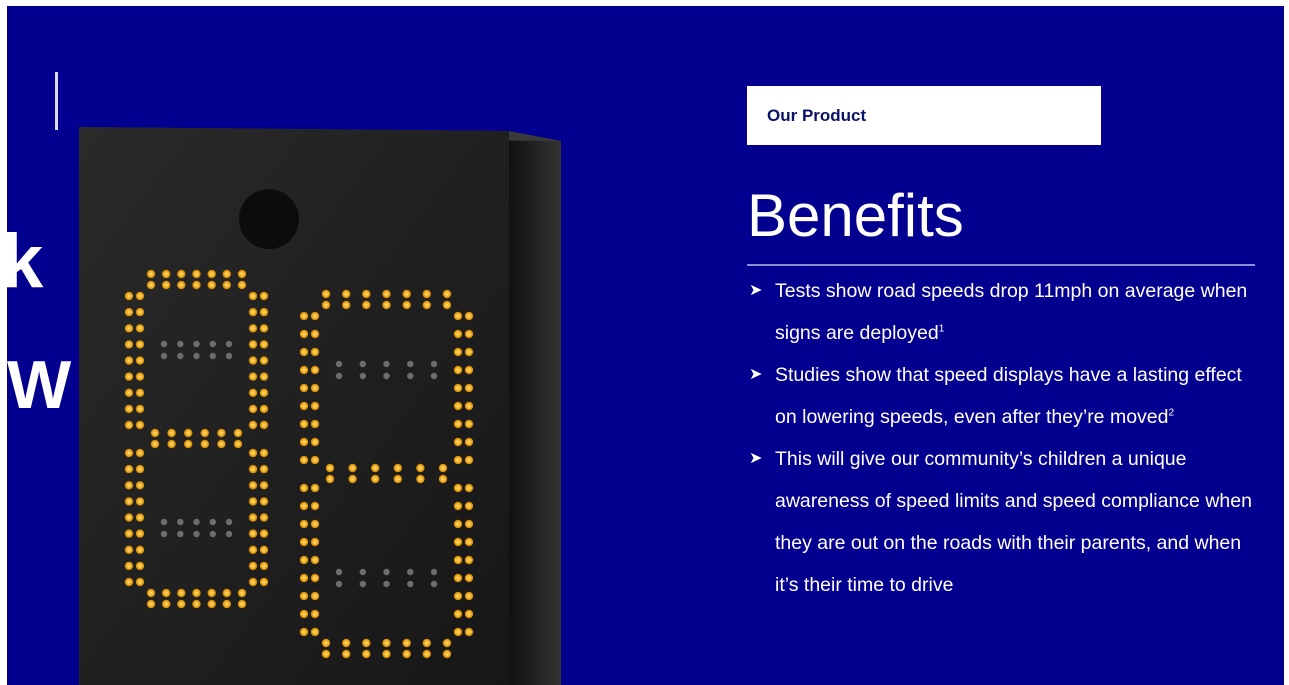 The width and height of the screenshot is (1289, 685). Describe the element at coordinates (56, 101) in the screenshot. I see `left-divider` at that location.